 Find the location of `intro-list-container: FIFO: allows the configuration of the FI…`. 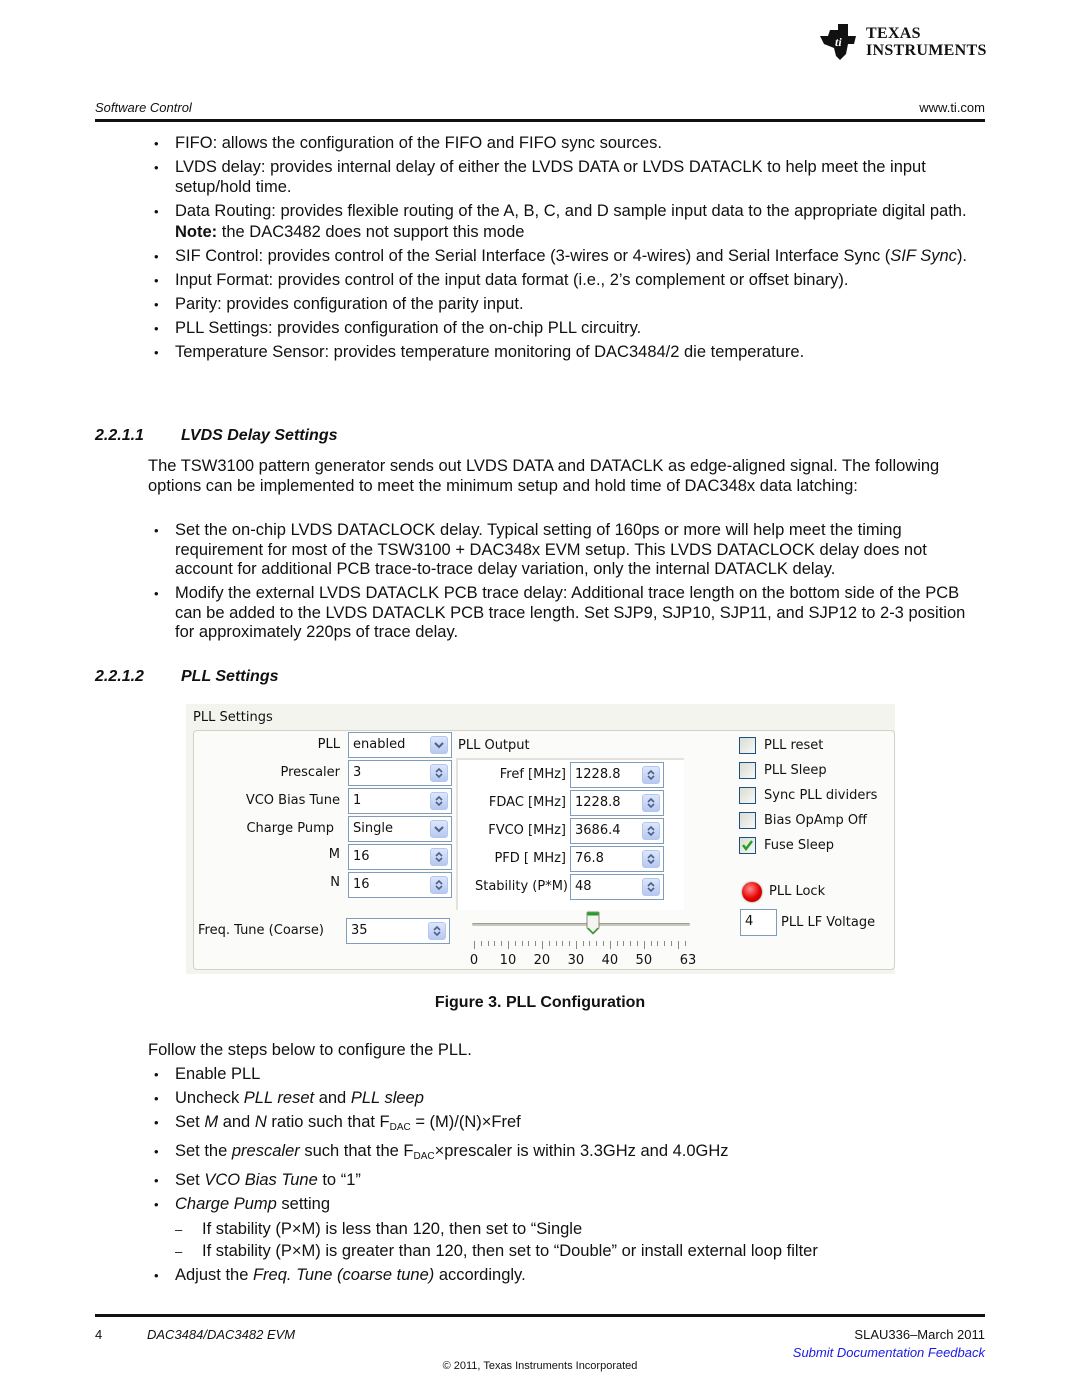

intro-list-container: FIFO: allows the configuration of the FI… is located at coordinates (568, 250).